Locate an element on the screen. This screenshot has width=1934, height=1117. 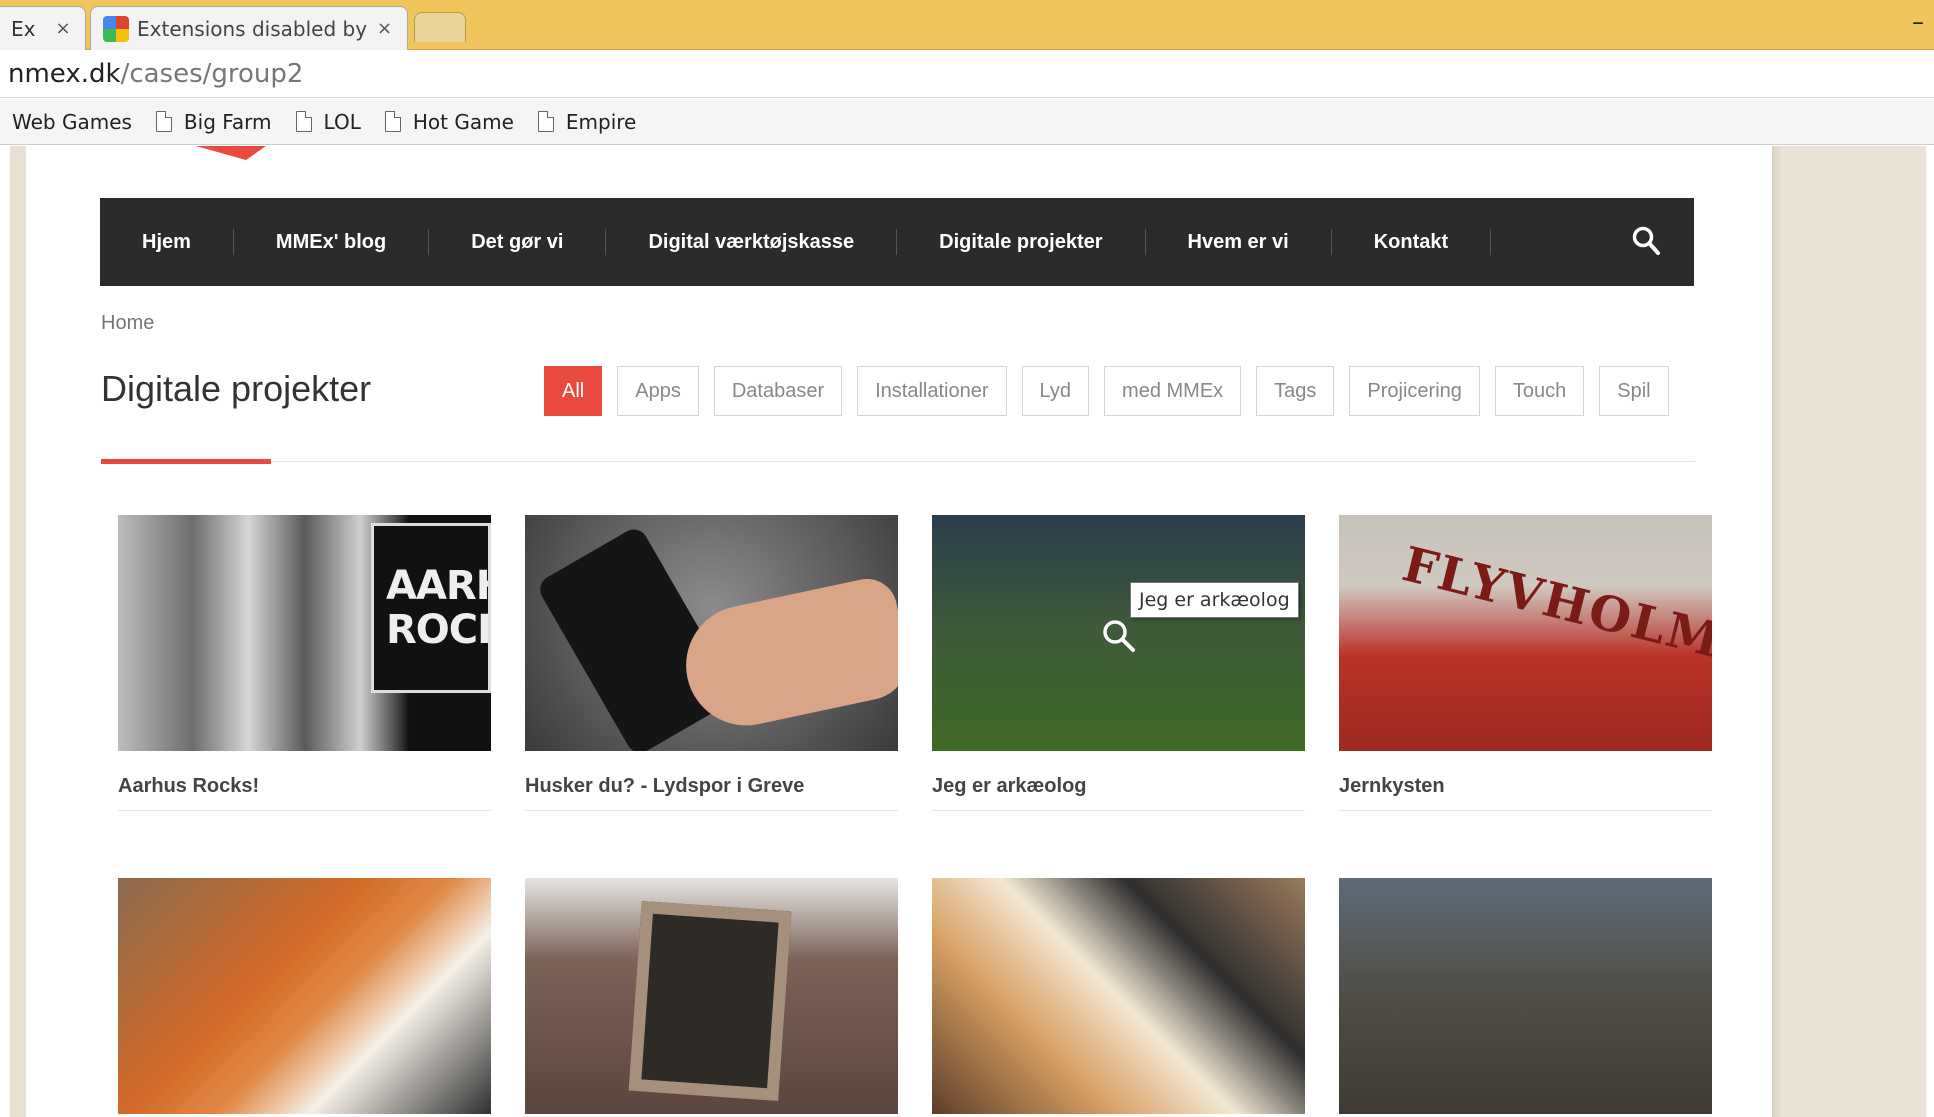
section-divider-accent is located at coordinates (186, 461).